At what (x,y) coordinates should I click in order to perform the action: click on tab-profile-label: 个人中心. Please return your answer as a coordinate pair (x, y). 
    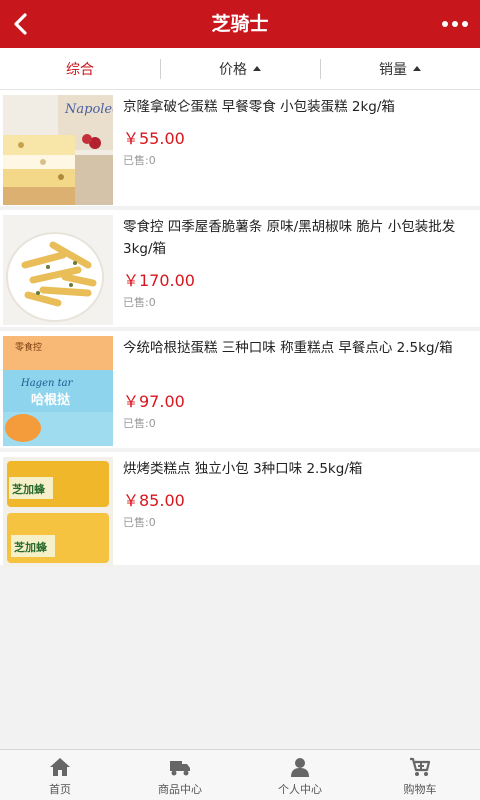
    Looking at the image, I should click on (300, 789).